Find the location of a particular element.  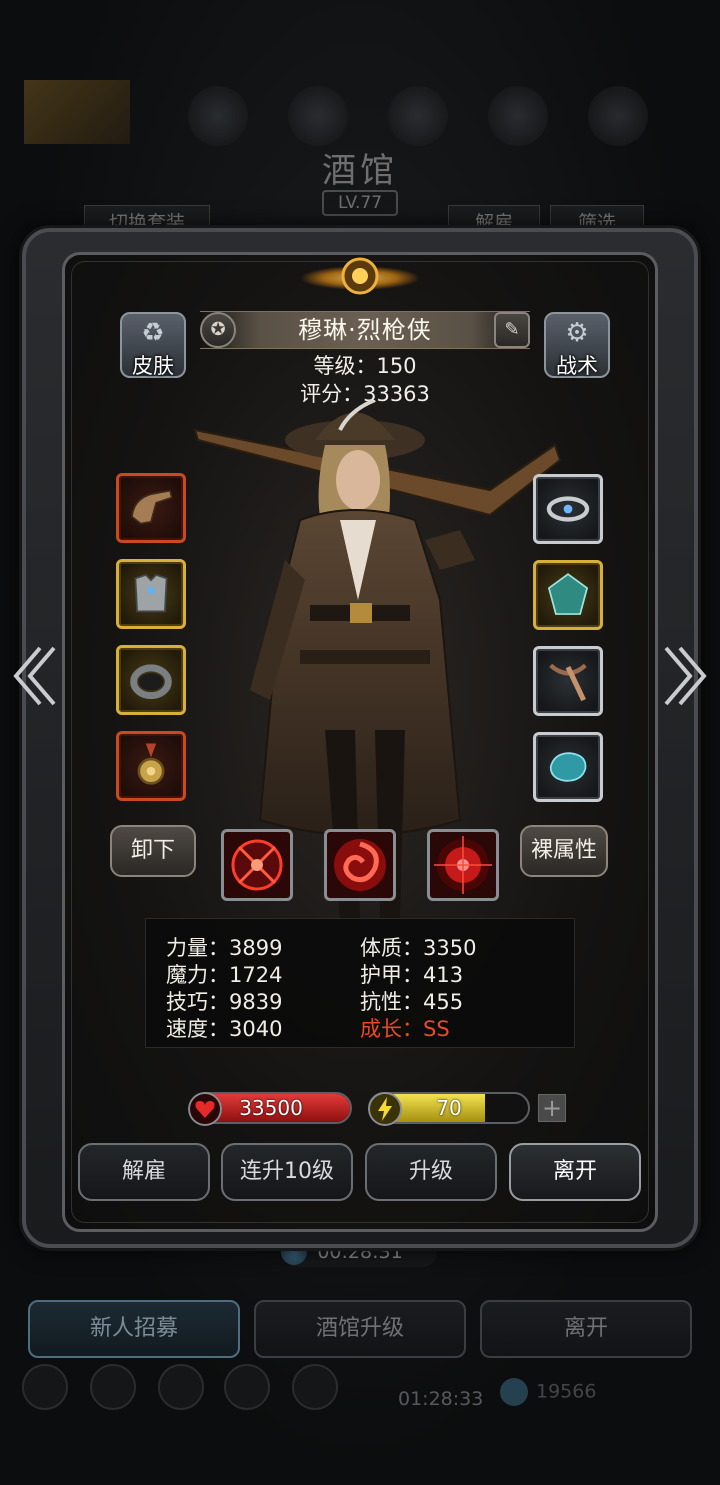

stat-skill: 技巧：9839 is located at coordinates (224, 1002).